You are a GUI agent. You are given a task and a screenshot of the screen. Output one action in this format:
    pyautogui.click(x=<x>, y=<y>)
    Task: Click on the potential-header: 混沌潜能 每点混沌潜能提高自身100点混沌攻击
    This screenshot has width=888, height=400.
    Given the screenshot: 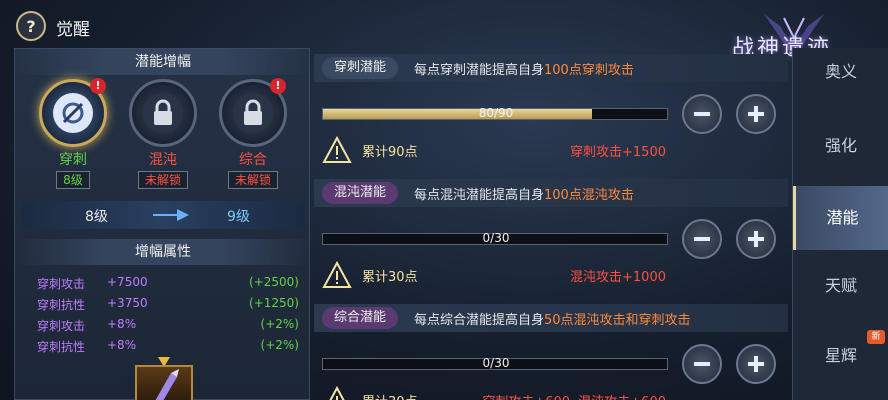 What is the action you would take?
    pyautogui.click(x=551, y=193)
    